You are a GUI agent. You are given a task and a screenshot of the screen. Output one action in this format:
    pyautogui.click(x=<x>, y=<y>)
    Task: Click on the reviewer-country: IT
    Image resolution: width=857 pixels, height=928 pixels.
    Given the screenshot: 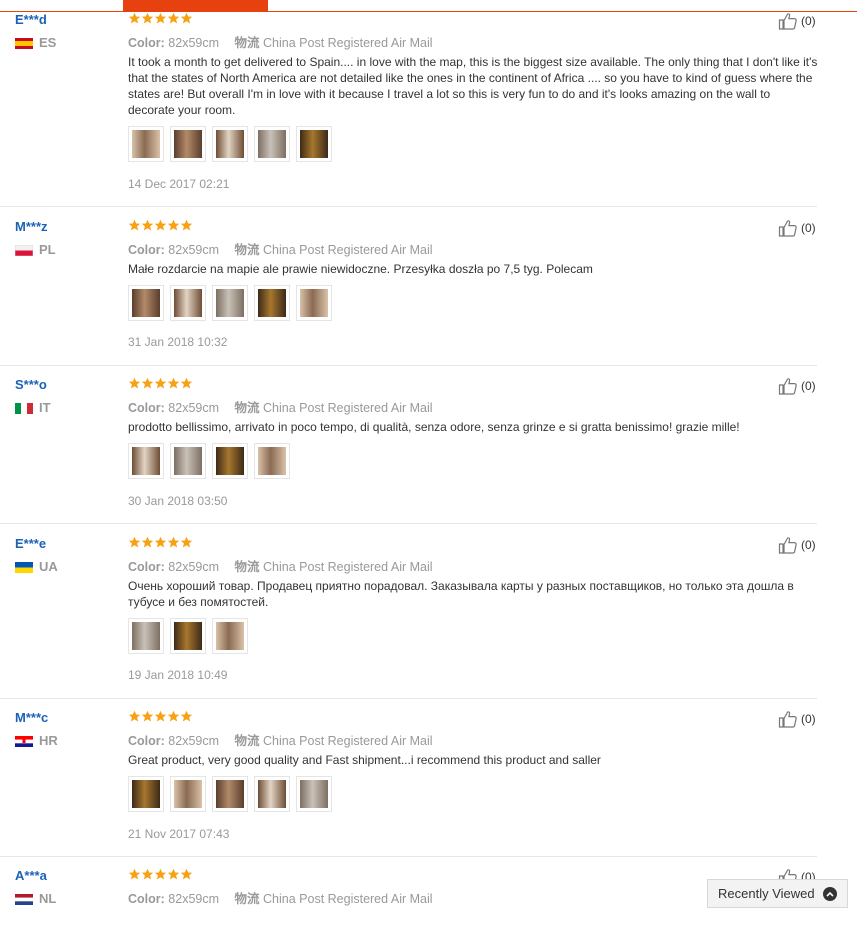 What is the action you would take?
    pyautogui.click(x=33, y=407)
    